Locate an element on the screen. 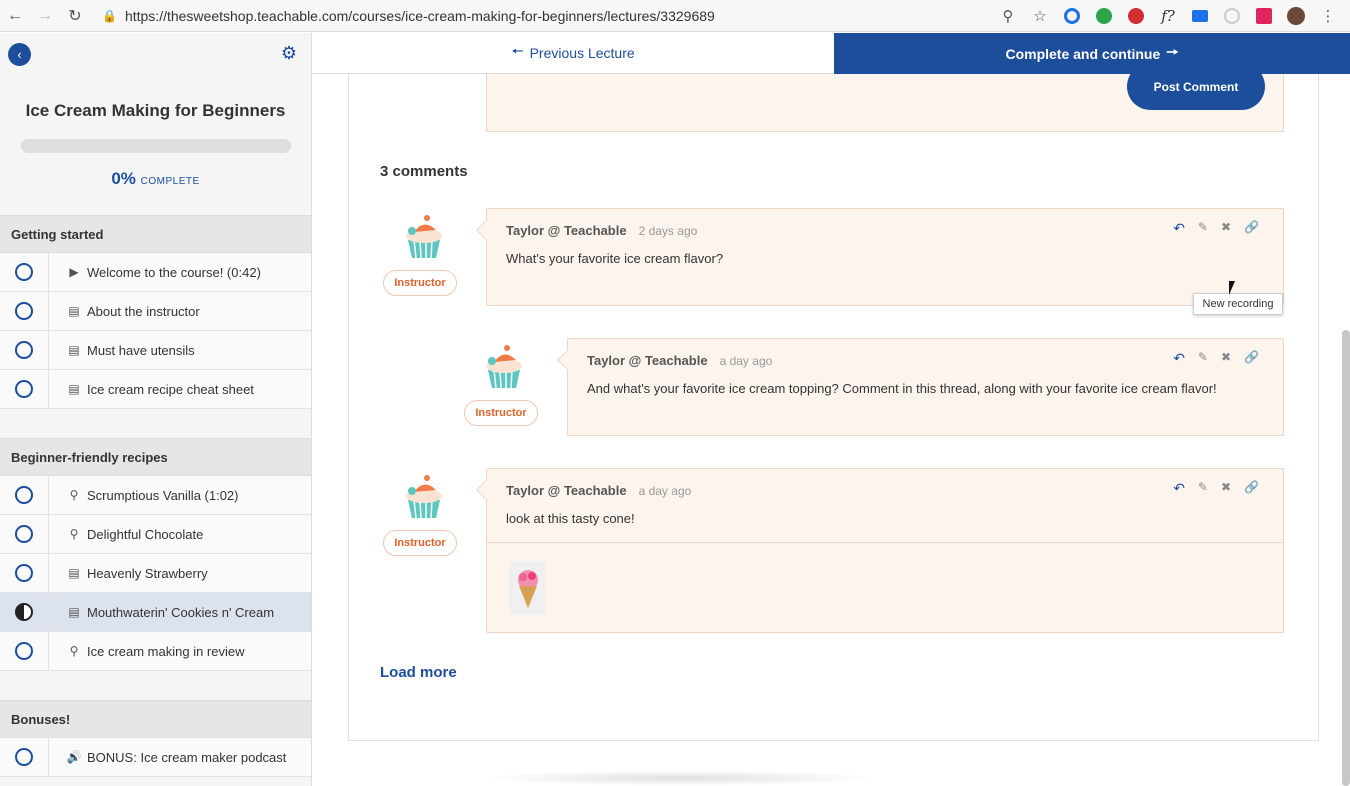 The height and width of the screenshot is (786, 1350). mouse-cursor-icon is located at coordinates (1235, 288).